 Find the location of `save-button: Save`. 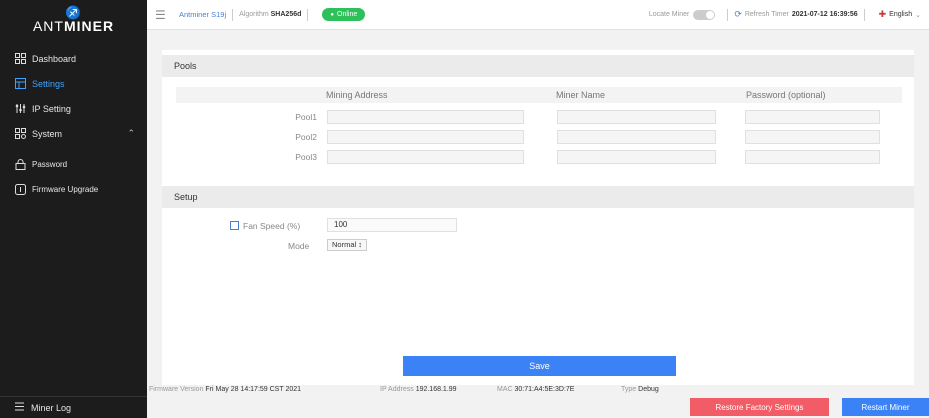

save-button: Save is located at coordinates (539, 366).